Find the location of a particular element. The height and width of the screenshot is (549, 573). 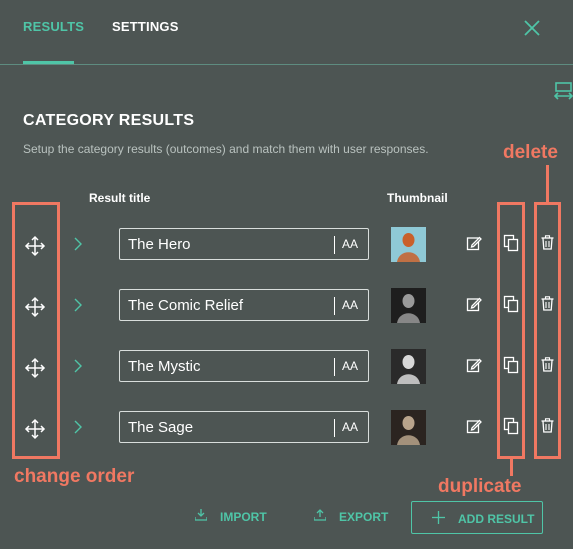

result-title-field: The Comic Relief AA is located at coordinates (244, 305).